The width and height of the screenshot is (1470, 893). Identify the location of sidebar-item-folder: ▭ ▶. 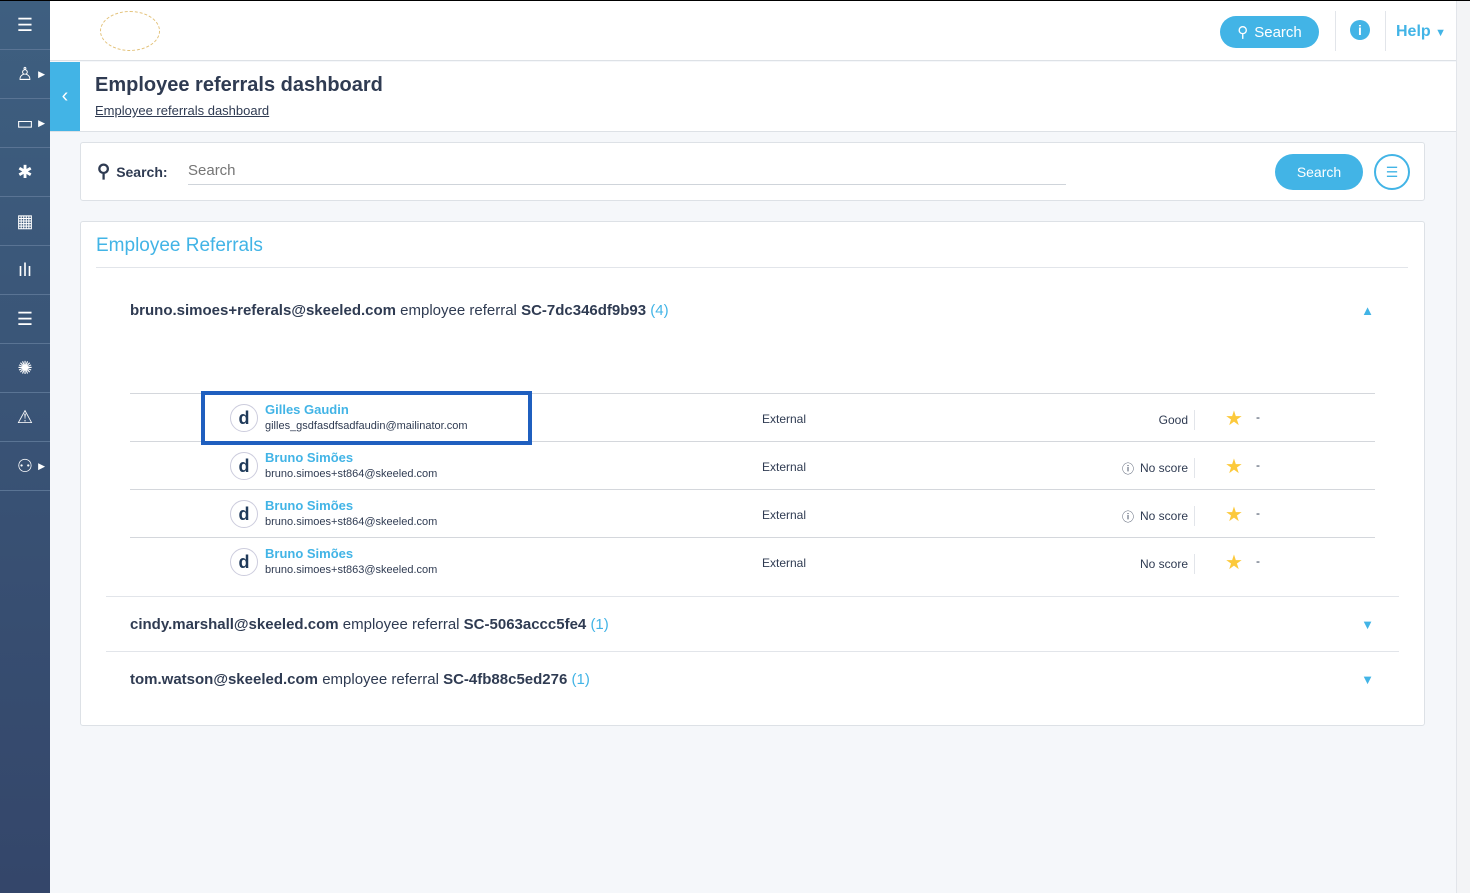
(25, 123).